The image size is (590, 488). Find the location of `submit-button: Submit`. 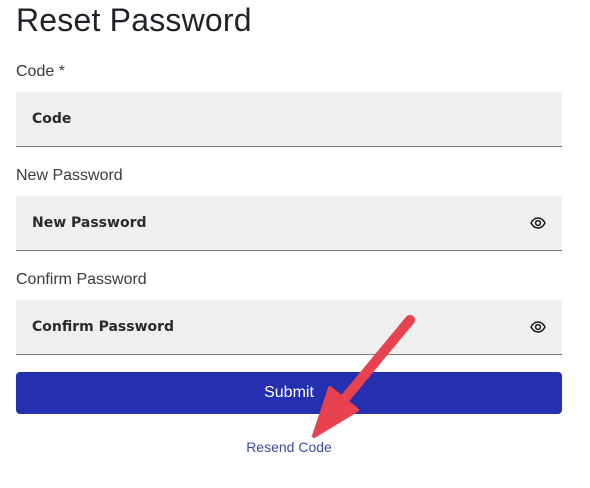

submit-button: Submit is located at coordinates (289, 393).